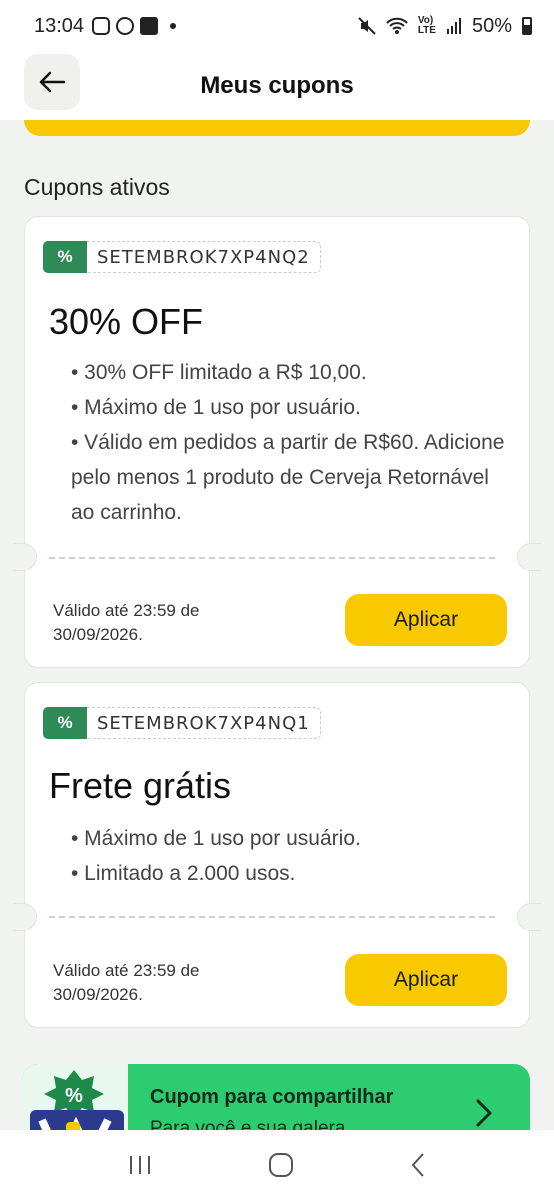  What do you see at coordinates (59, 25) in the screenshot?
I see `status-time: 13:04` at bounding box center [59, 25].